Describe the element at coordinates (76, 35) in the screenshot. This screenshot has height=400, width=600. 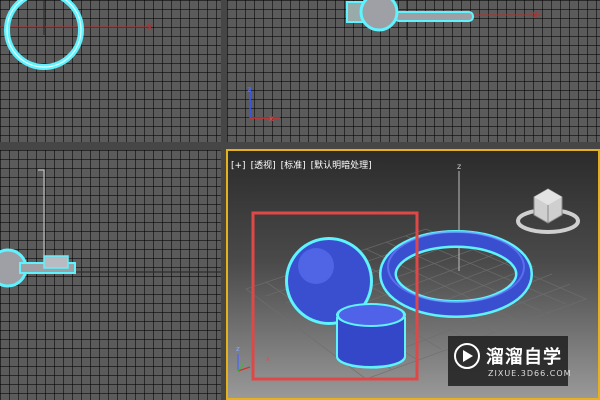
I see `top-viewport-scene` at that location.